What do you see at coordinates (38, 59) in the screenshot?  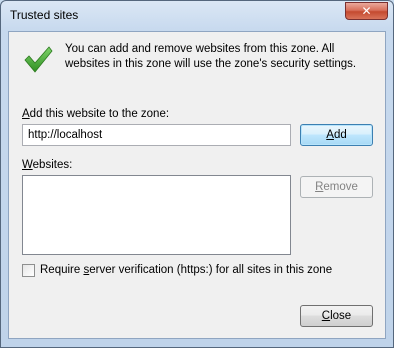 I see `checkmark-icon` at bounding box center [38, 59].